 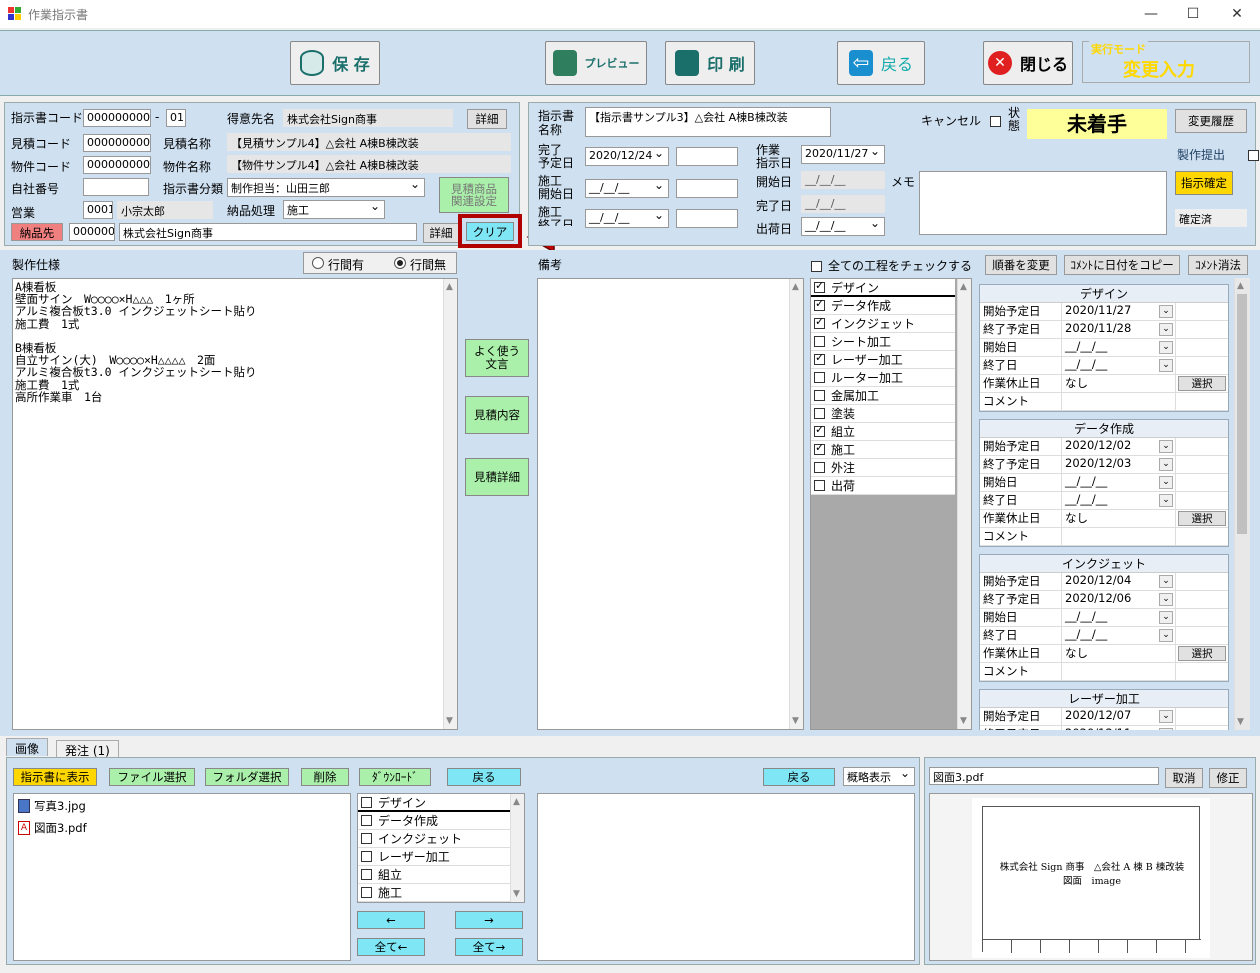 What do you see at coordinates (318, 263) in the screenshot?
I see `radio-with-spacing` at bounding box center [318, 263].